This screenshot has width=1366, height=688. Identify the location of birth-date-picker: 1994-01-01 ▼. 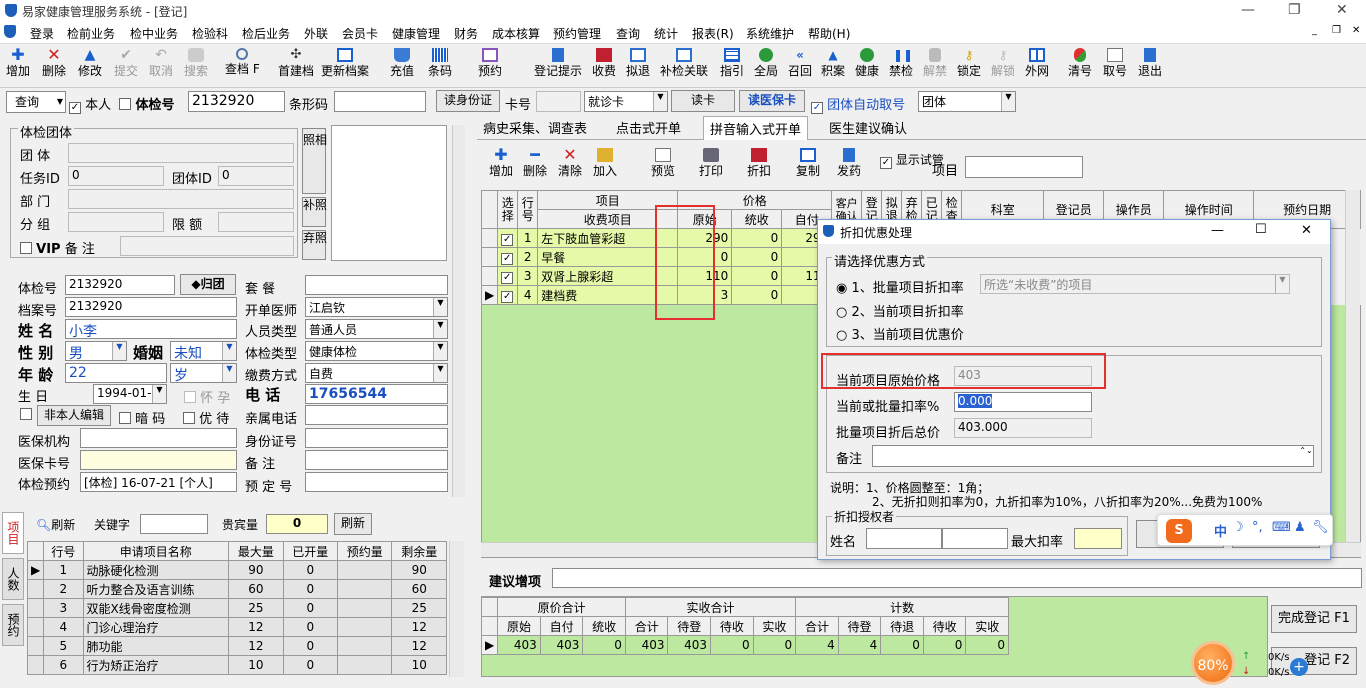
(130, 394).